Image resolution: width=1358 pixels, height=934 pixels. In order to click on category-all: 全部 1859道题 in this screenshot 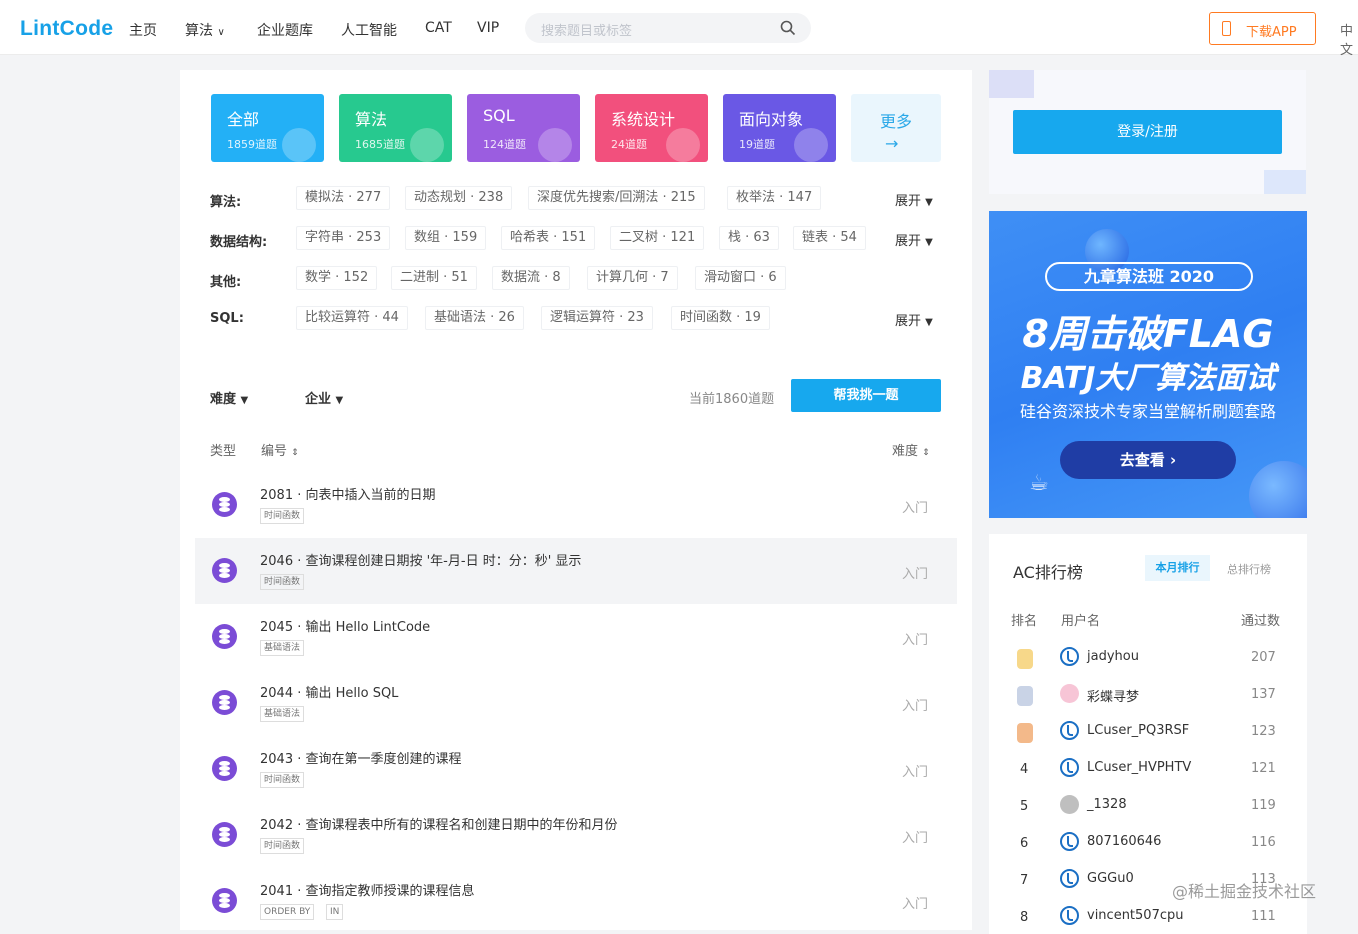, I will do `click(267, 128)`.